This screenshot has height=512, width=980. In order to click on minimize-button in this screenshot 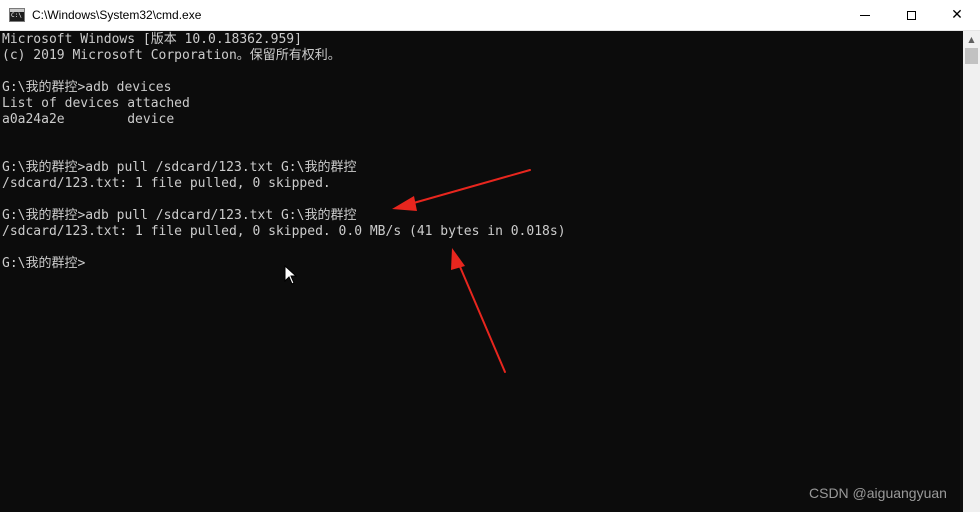, I will do `click(865, 15)`.